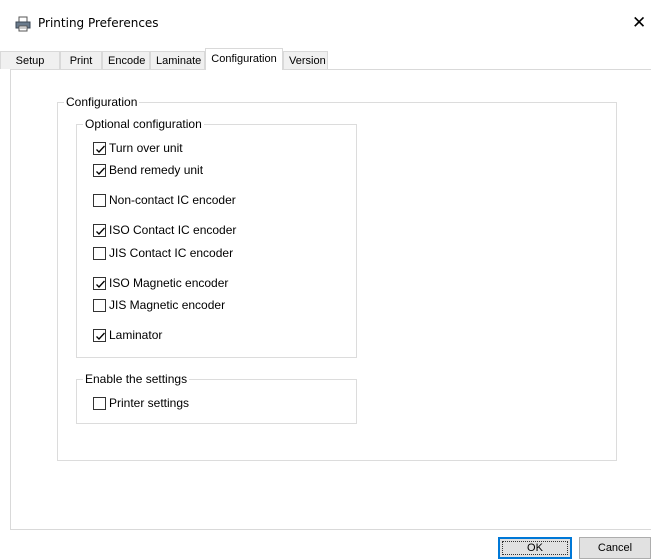 The image size is (651, 559). I want to click on printer-settings-label: Printer settings, so click(149, 403).